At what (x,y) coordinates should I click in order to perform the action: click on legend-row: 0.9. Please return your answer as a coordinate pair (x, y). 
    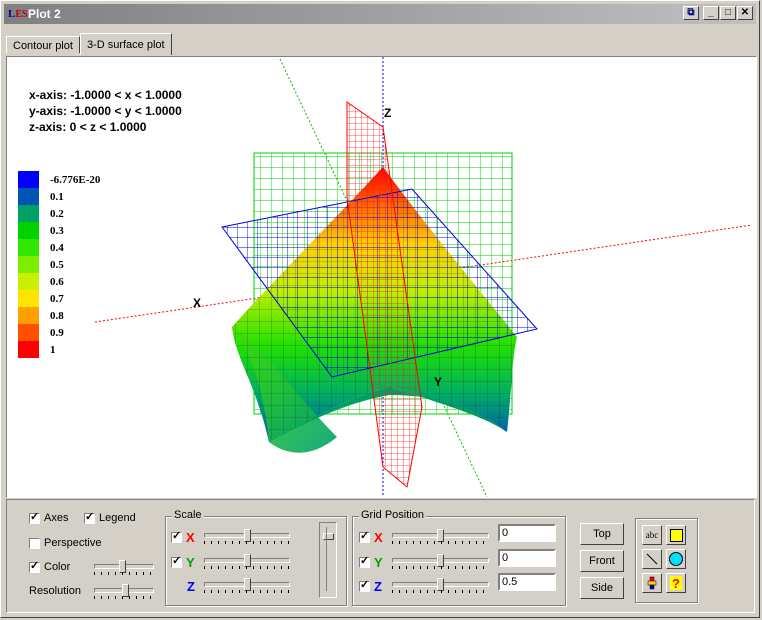
    Looking at the image, I should click on (59, 332).